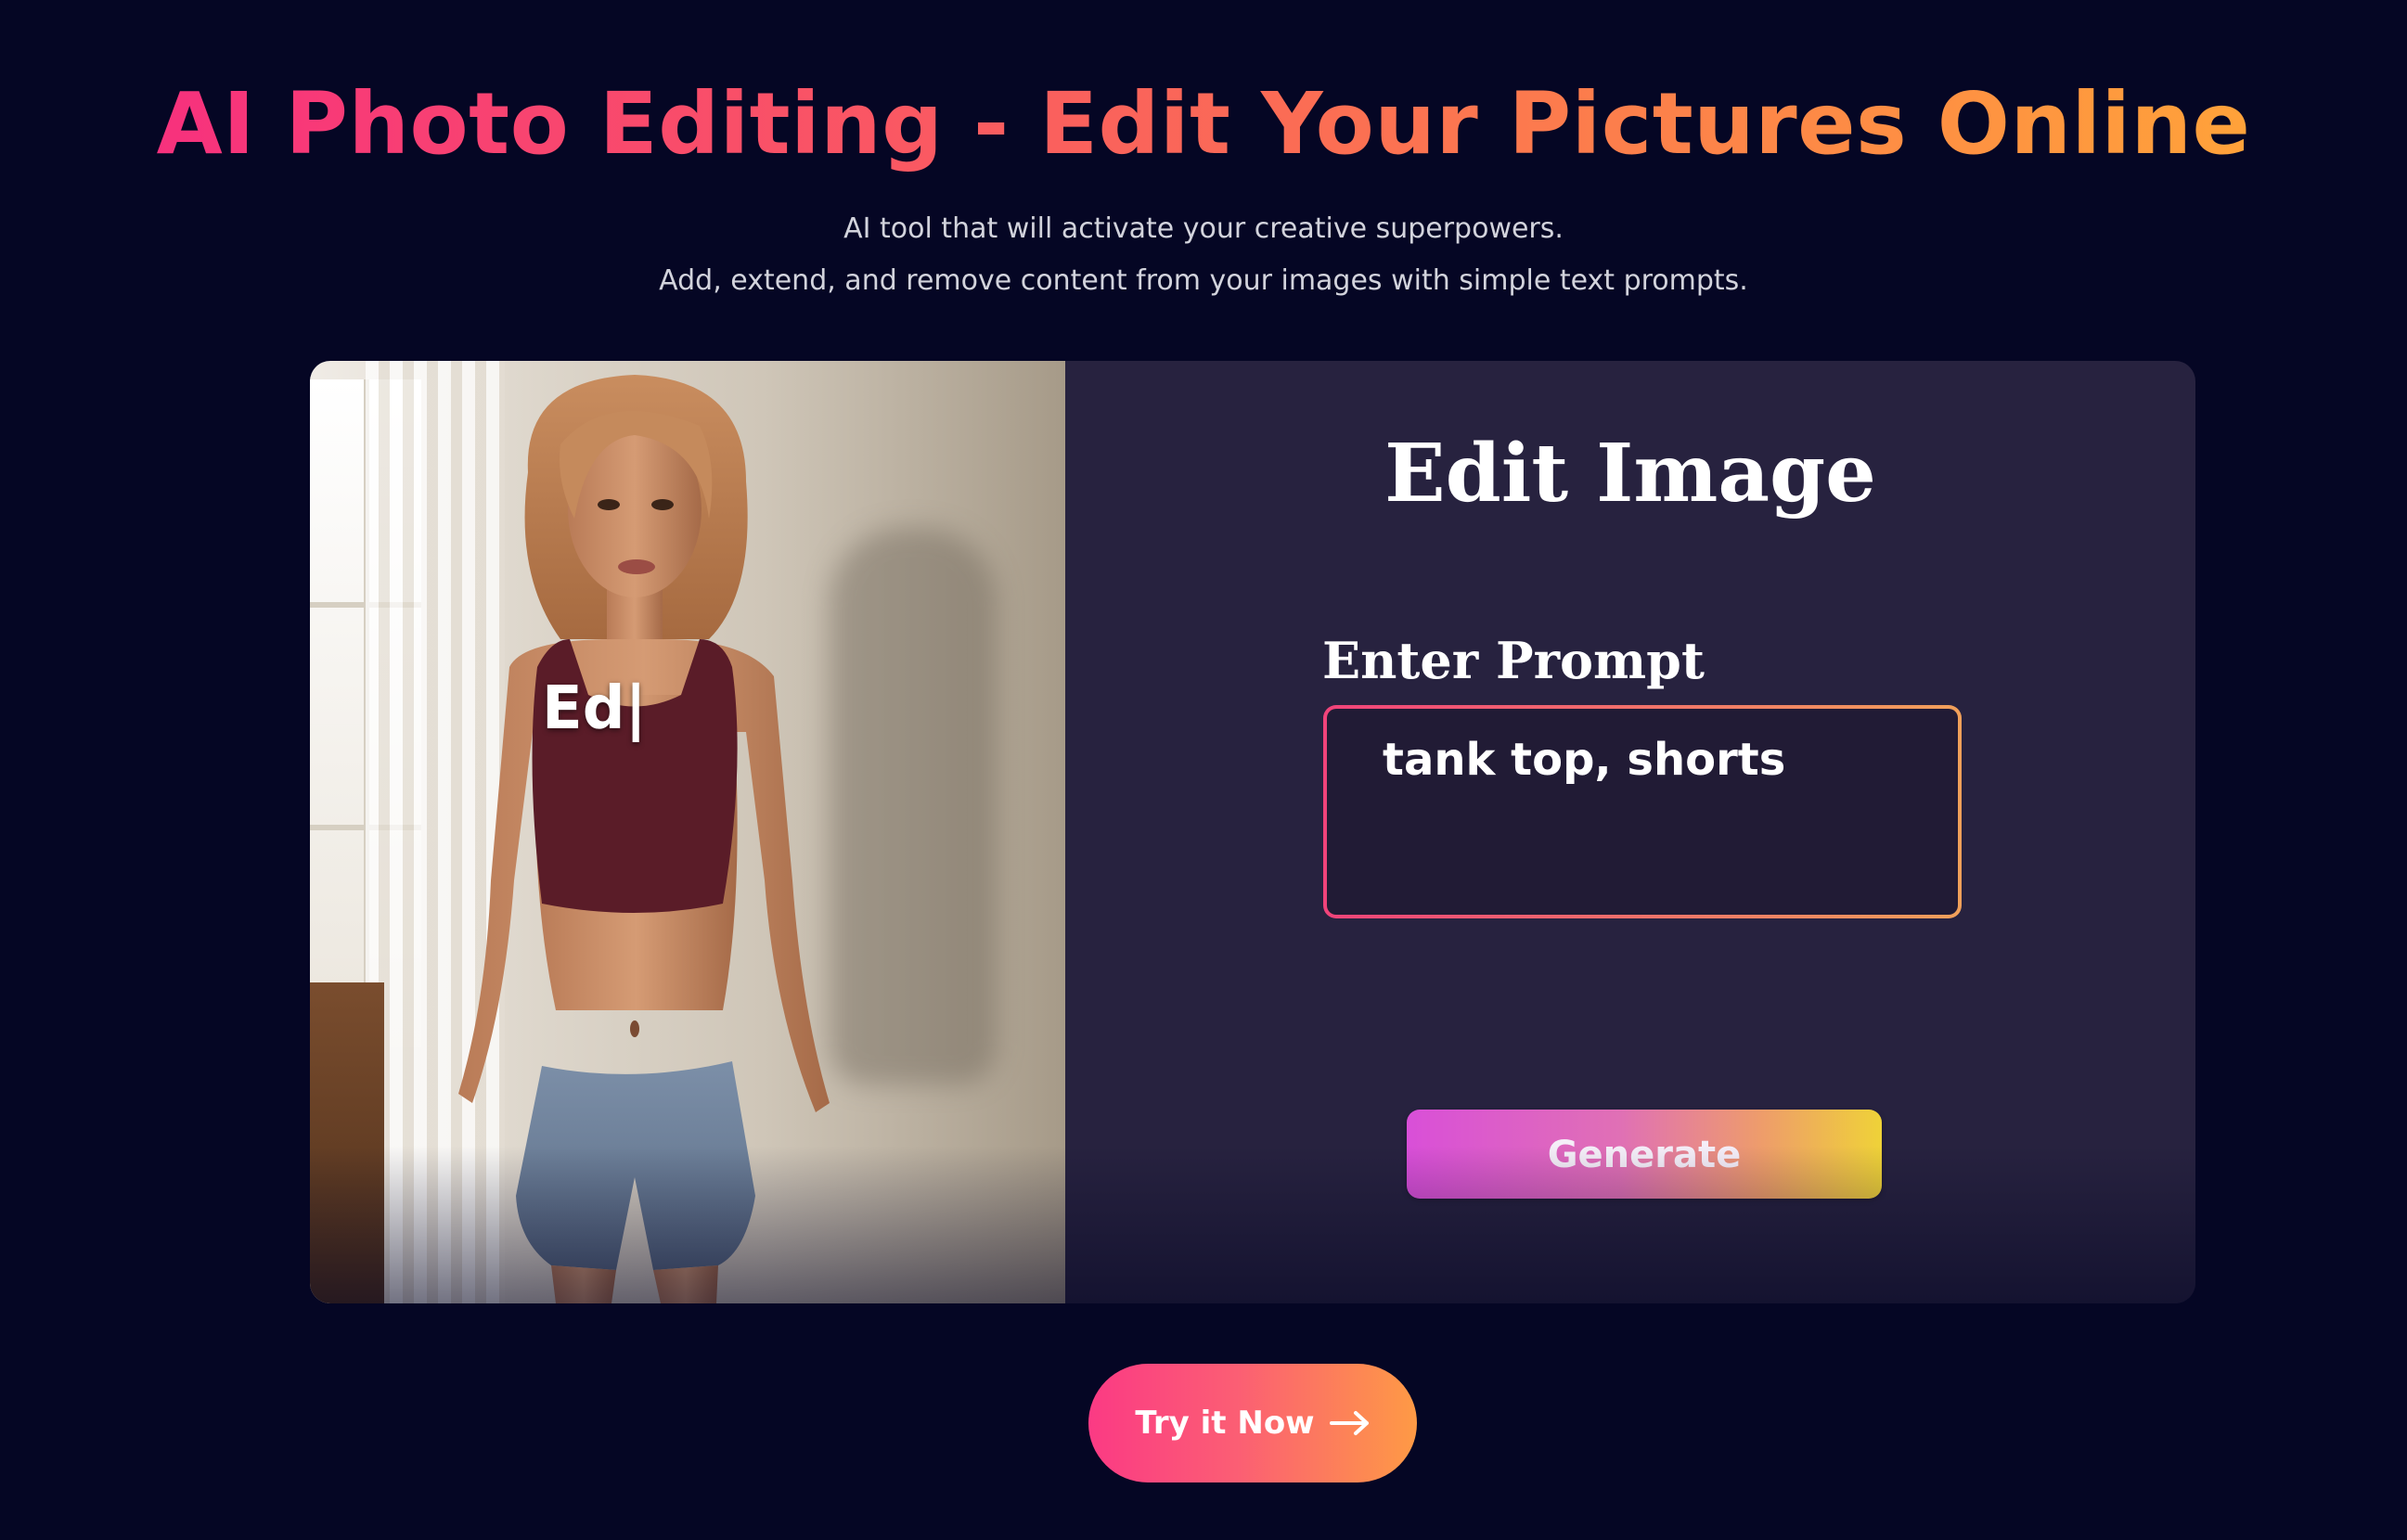 The image size is (2407, 1540). Describe the element at coordinates (1225, 1423) in the screenshot. I see `try-it-now-label: Try it Now` at that location.